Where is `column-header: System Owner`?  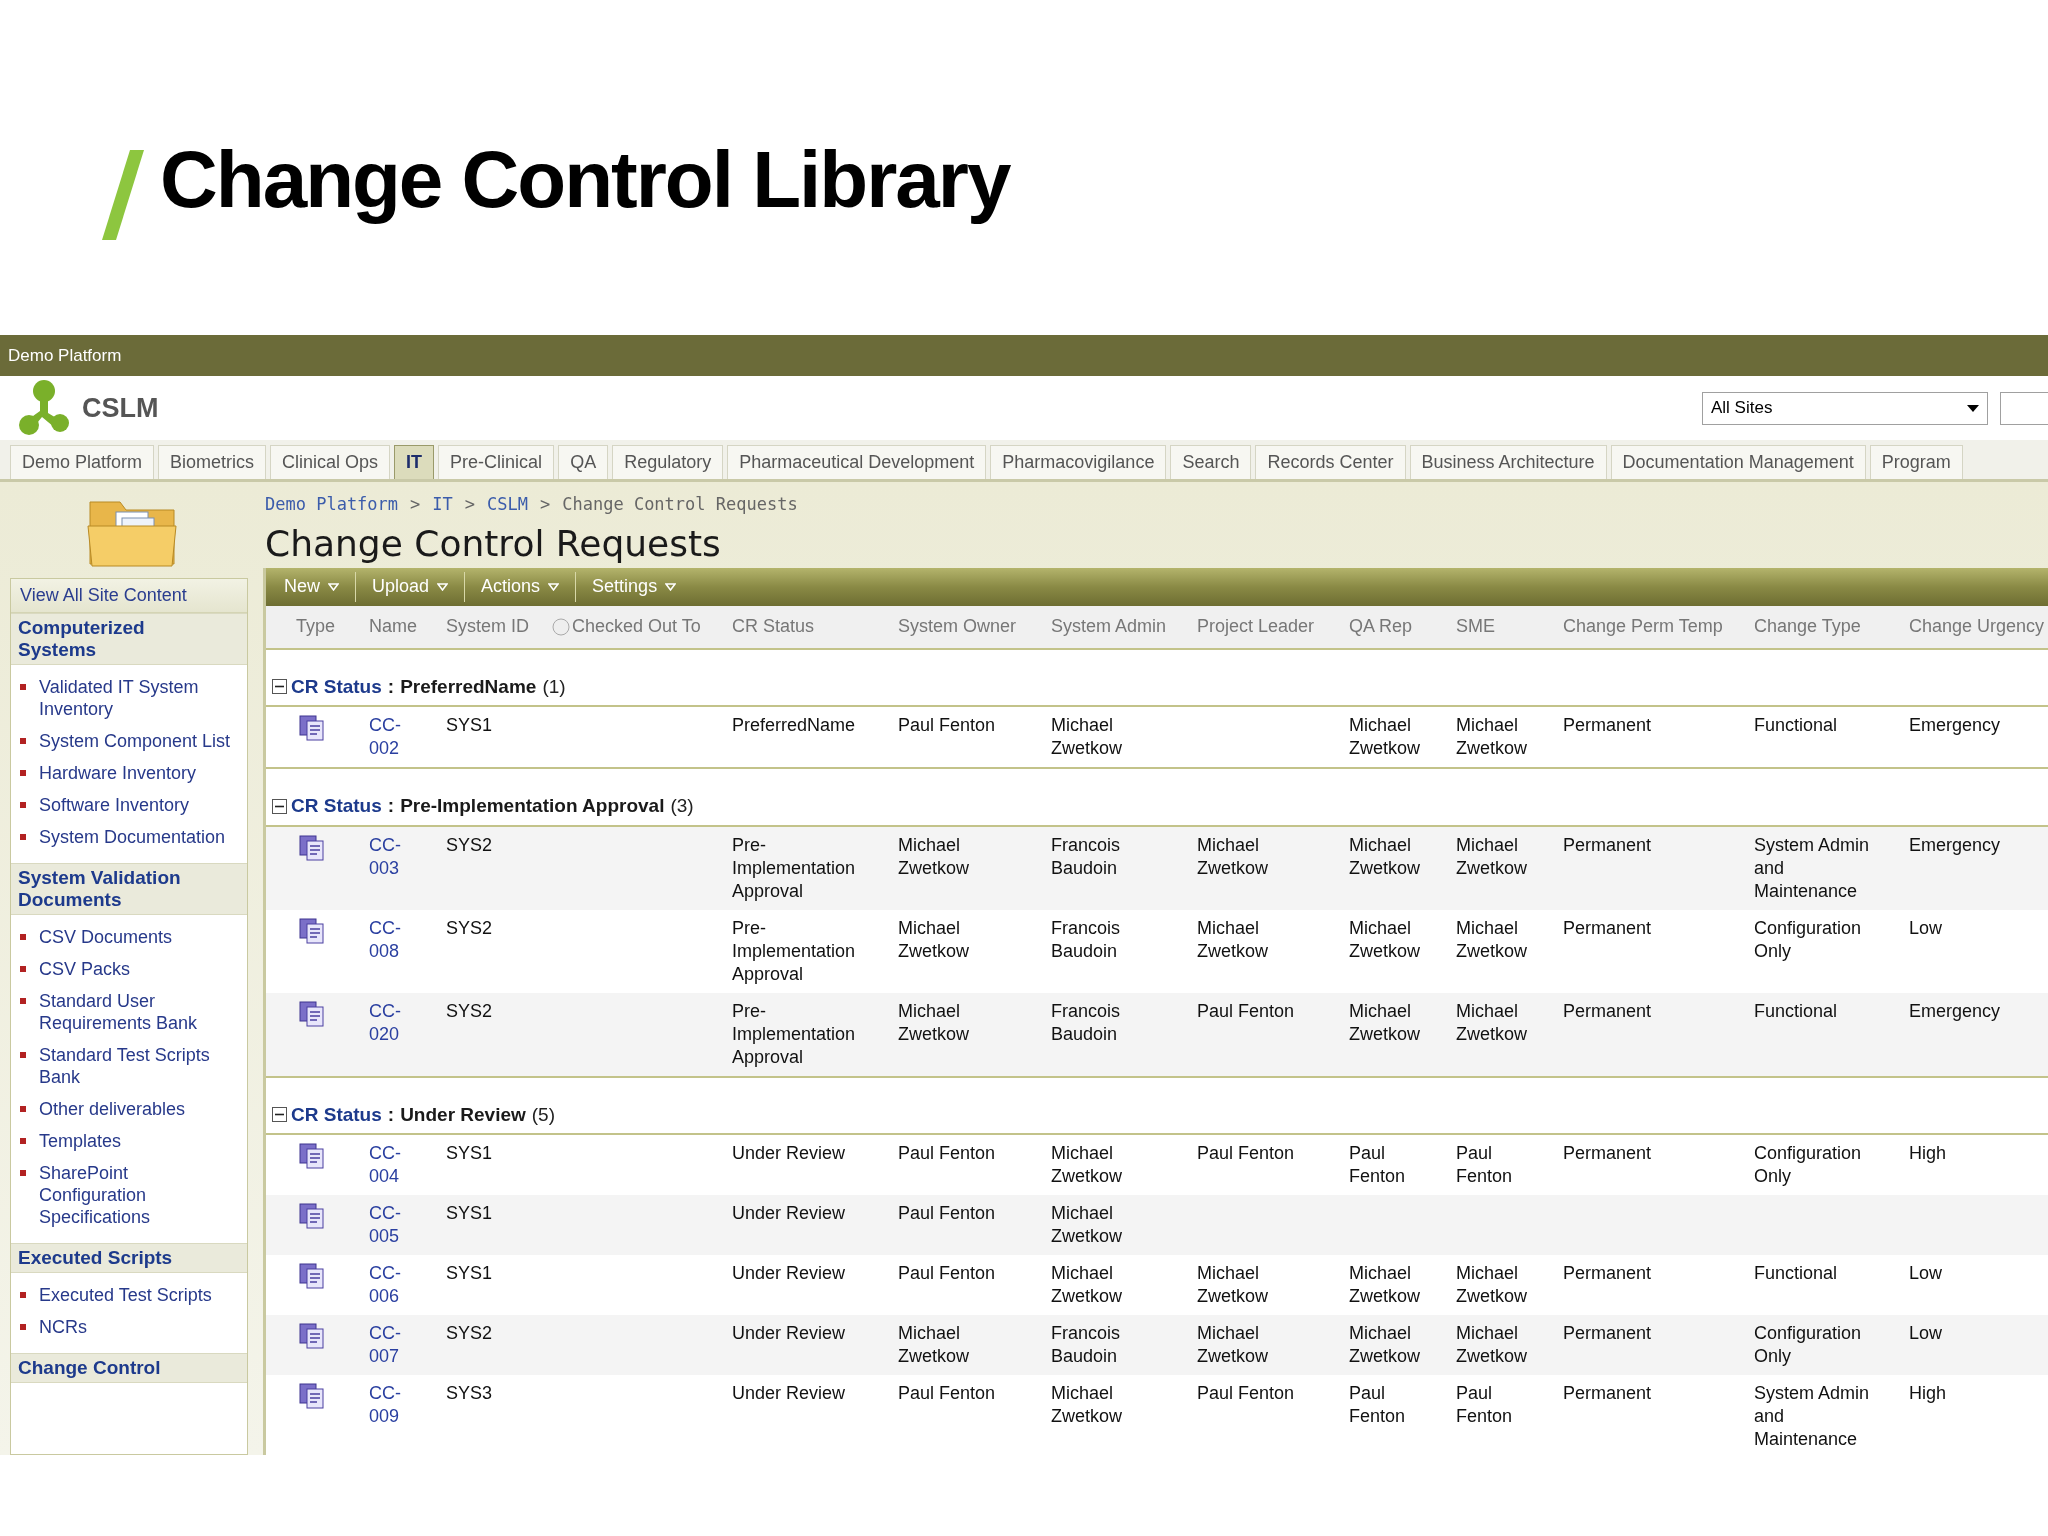
column-header: System Owner is located at coordinates (957, 626).